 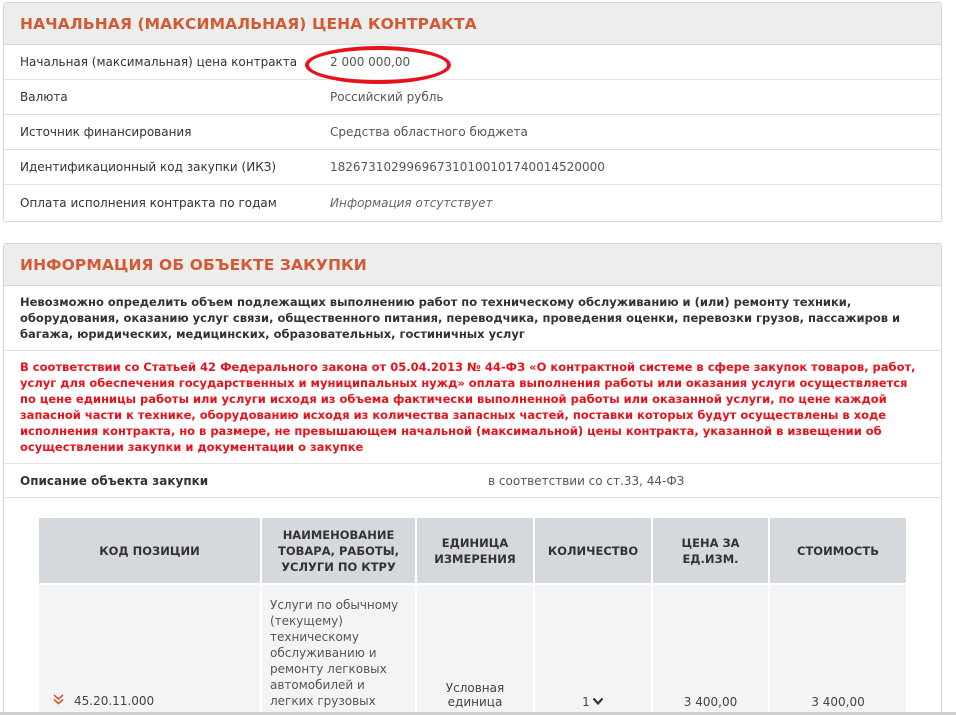 What do you see at coordinates (370, 62) in the screenshot?
I see `initial-price-value: 2 000 000,00` at bounding box center [370, 62].